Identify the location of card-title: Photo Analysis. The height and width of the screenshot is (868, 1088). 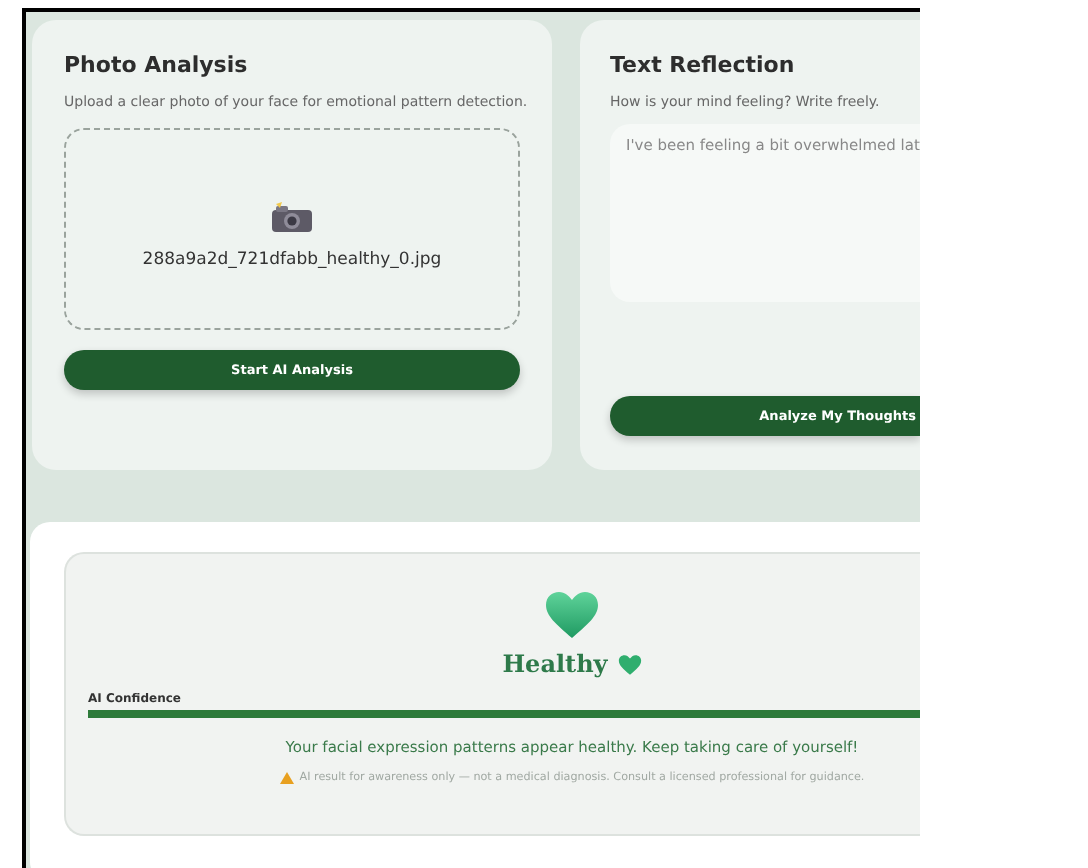
(157, 65).